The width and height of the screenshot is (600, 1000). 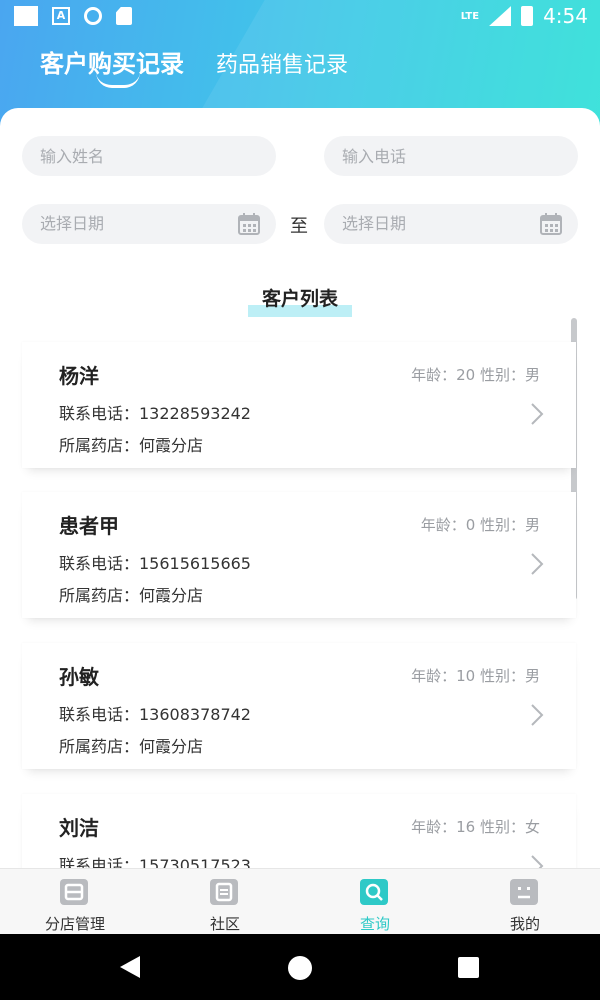 I want to click on nav-store-management: 分店管理, so click(x=75, y=902).